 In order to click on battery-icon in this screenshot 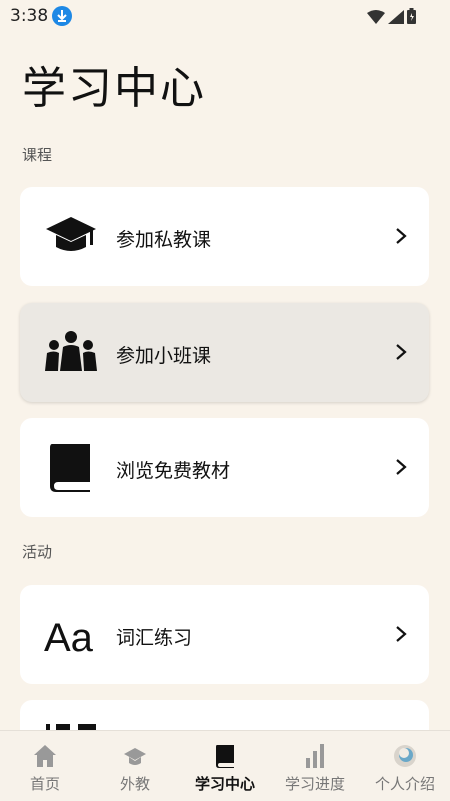, I will do `click(411, 16)`.